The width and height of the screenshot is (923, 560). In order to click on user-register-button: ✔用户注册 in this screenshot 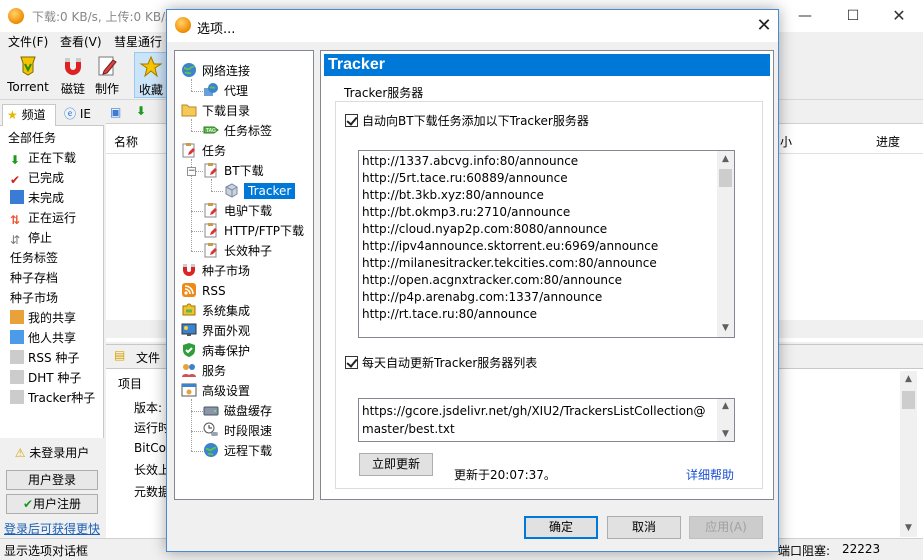, I will do `click(52, 504)`.